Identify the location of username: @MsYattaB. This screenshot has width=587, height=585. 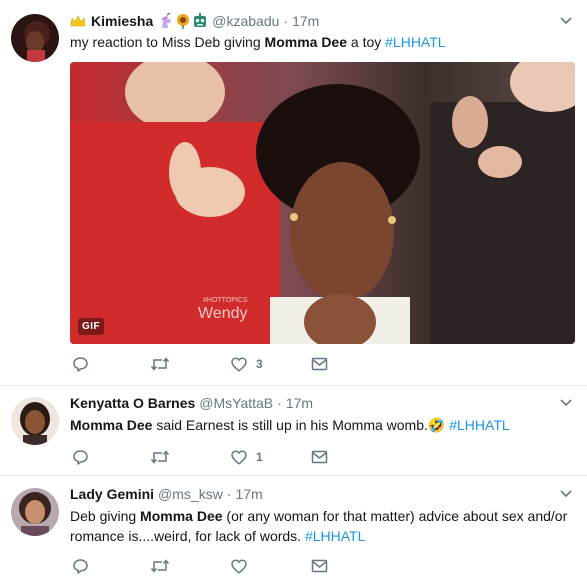
(236, 403).